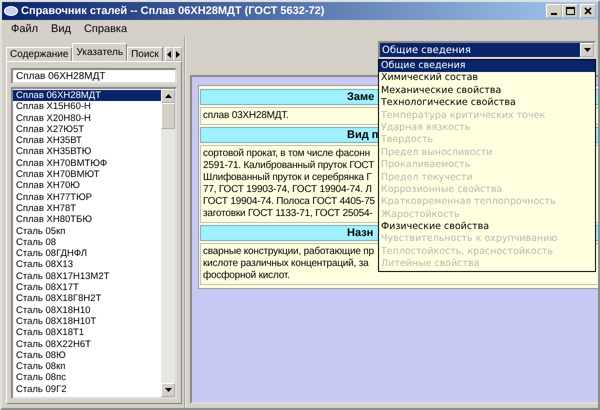 The image size is (600, 410). What do you see at coordinates (87, 96) in the screenshot?
I see `list-item: Сплав 06ХН28МДТ` at bounding box center [87, 96].